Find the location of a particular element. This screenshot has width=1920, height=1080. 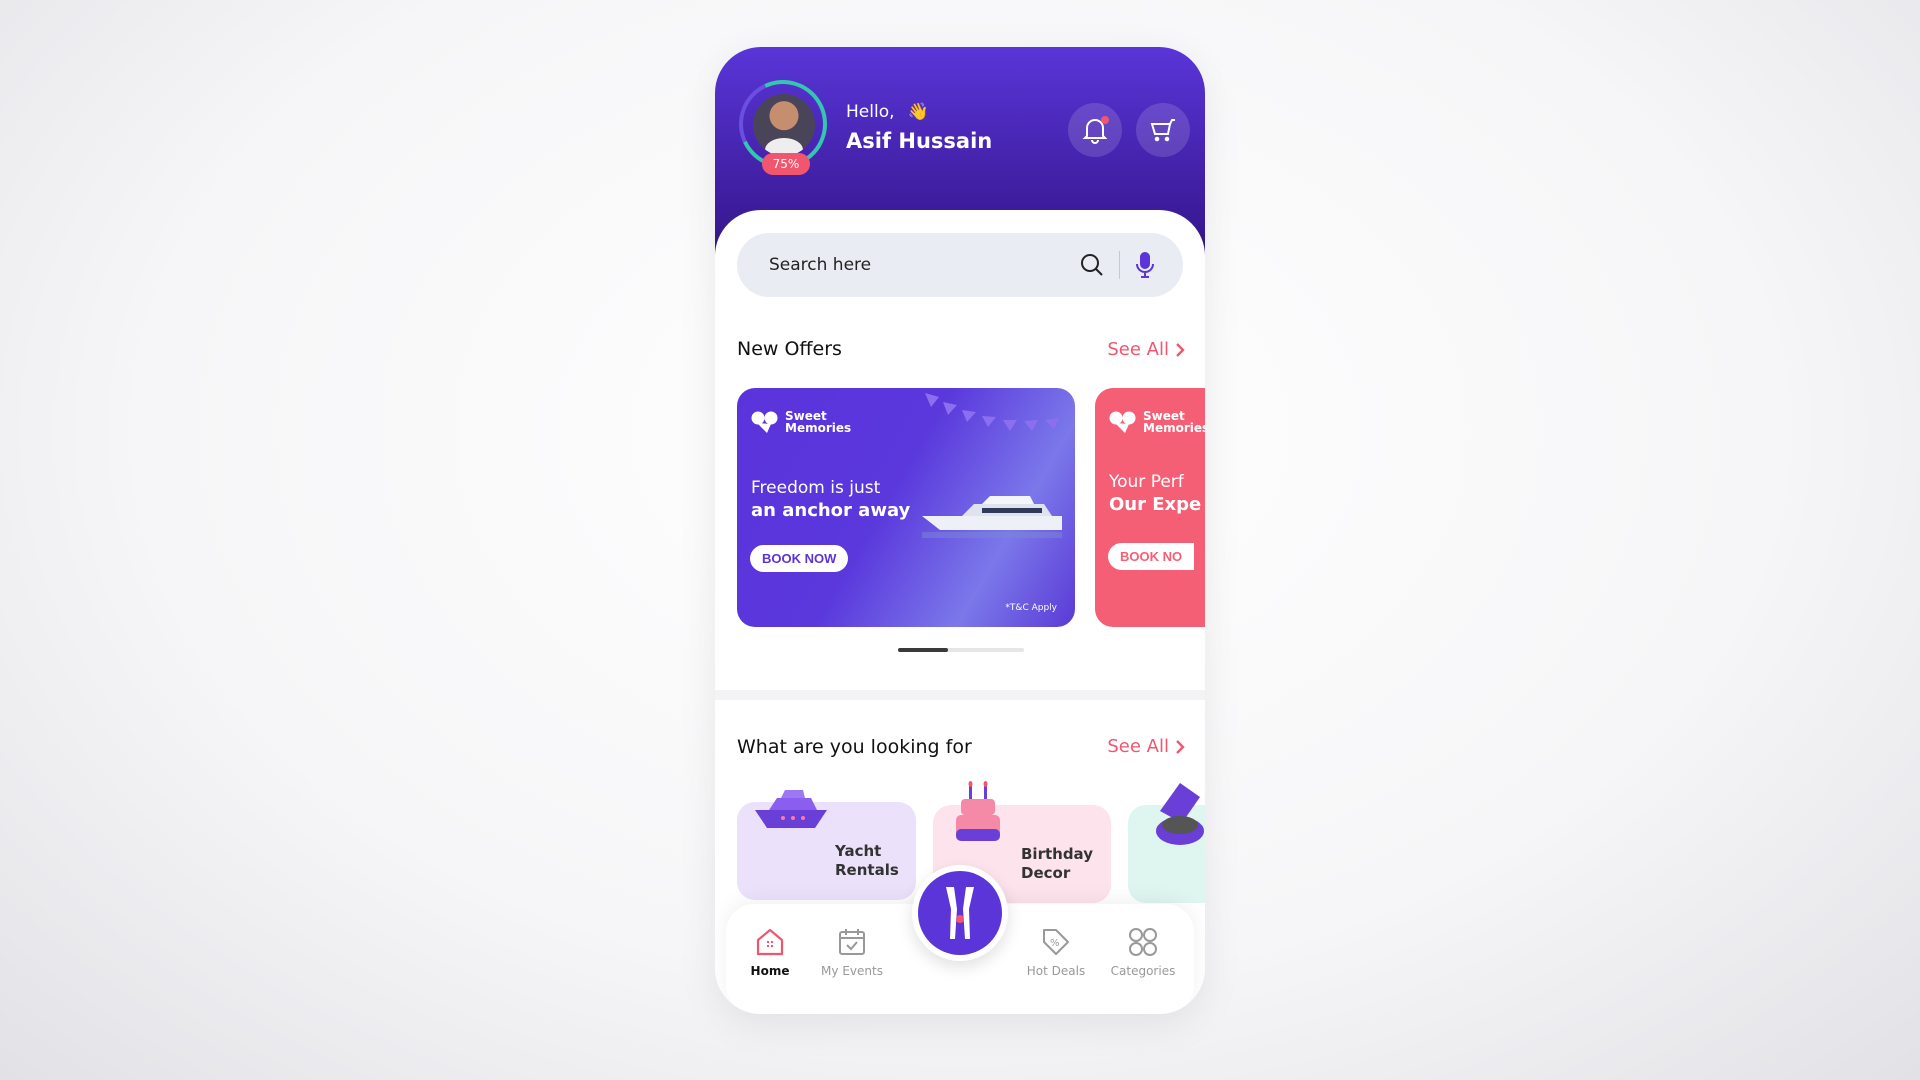

banner-subheadline: Our Expe is located at coordinates (1155, 504).